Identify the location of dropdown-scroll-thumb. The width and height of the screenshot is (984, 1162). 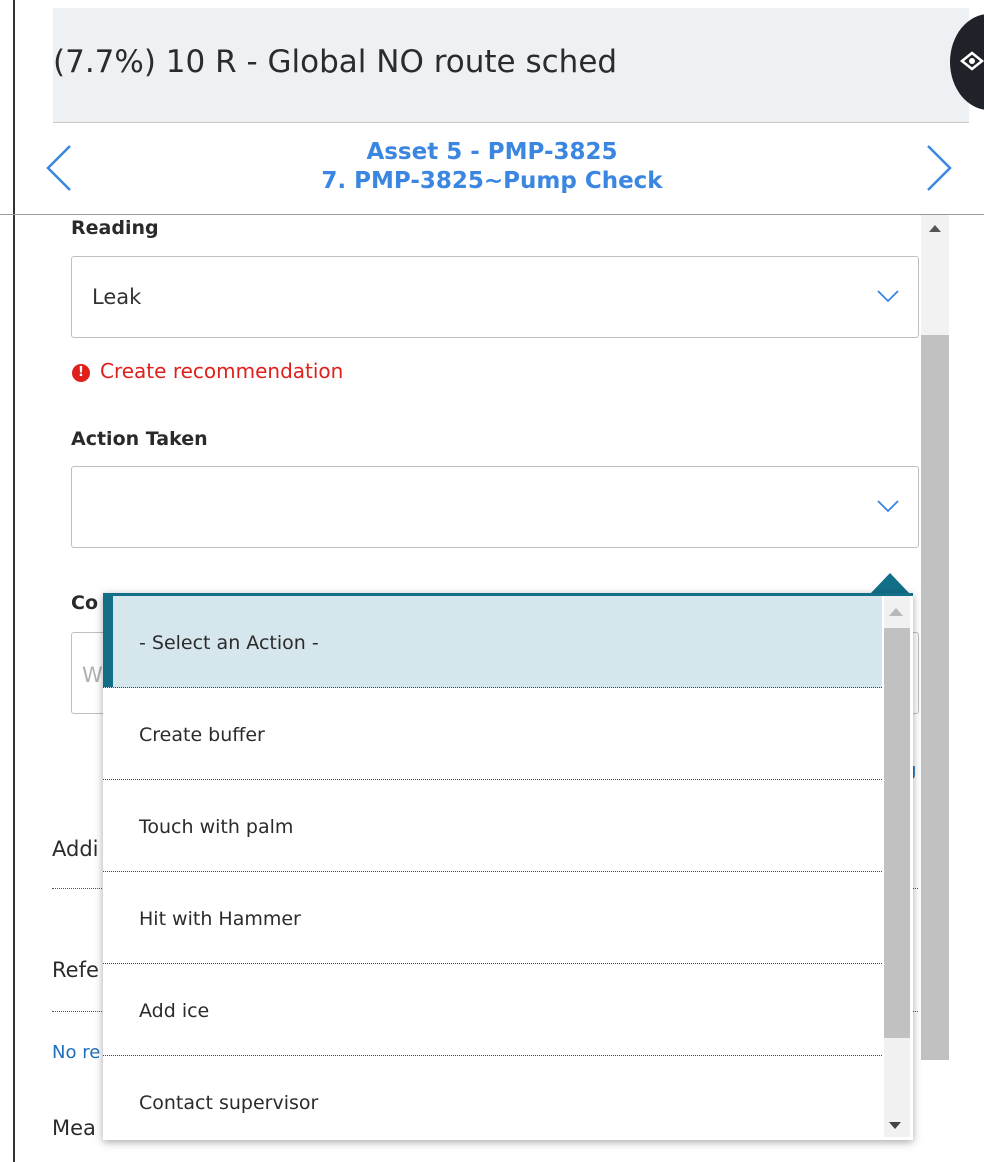
(897, 833).